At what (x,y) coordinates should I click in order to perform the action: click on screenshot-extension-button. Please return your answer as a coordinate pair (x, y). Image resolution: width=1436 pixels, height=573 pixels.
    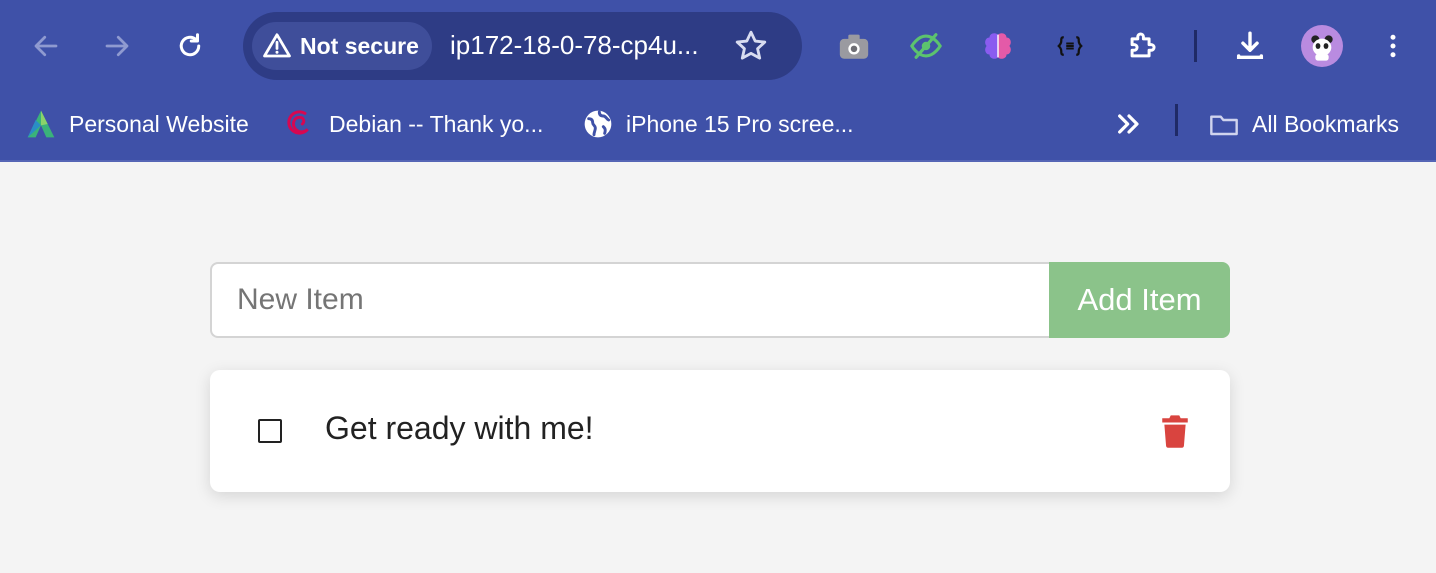
    Looking at the image, I should click on (854, 46).